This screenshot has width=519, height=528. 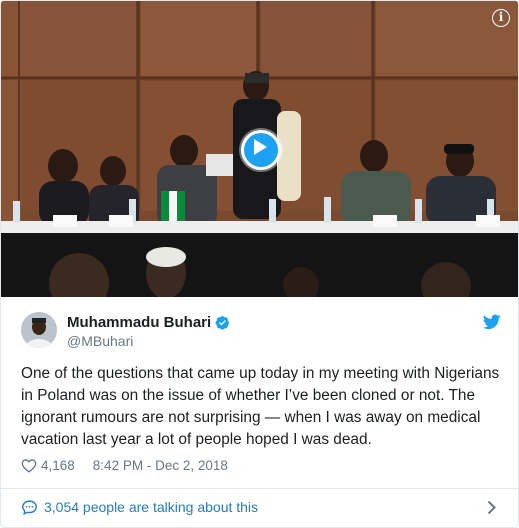 I want to click on author-name: Muhammadu Buhari, so click(x=139, y=322).